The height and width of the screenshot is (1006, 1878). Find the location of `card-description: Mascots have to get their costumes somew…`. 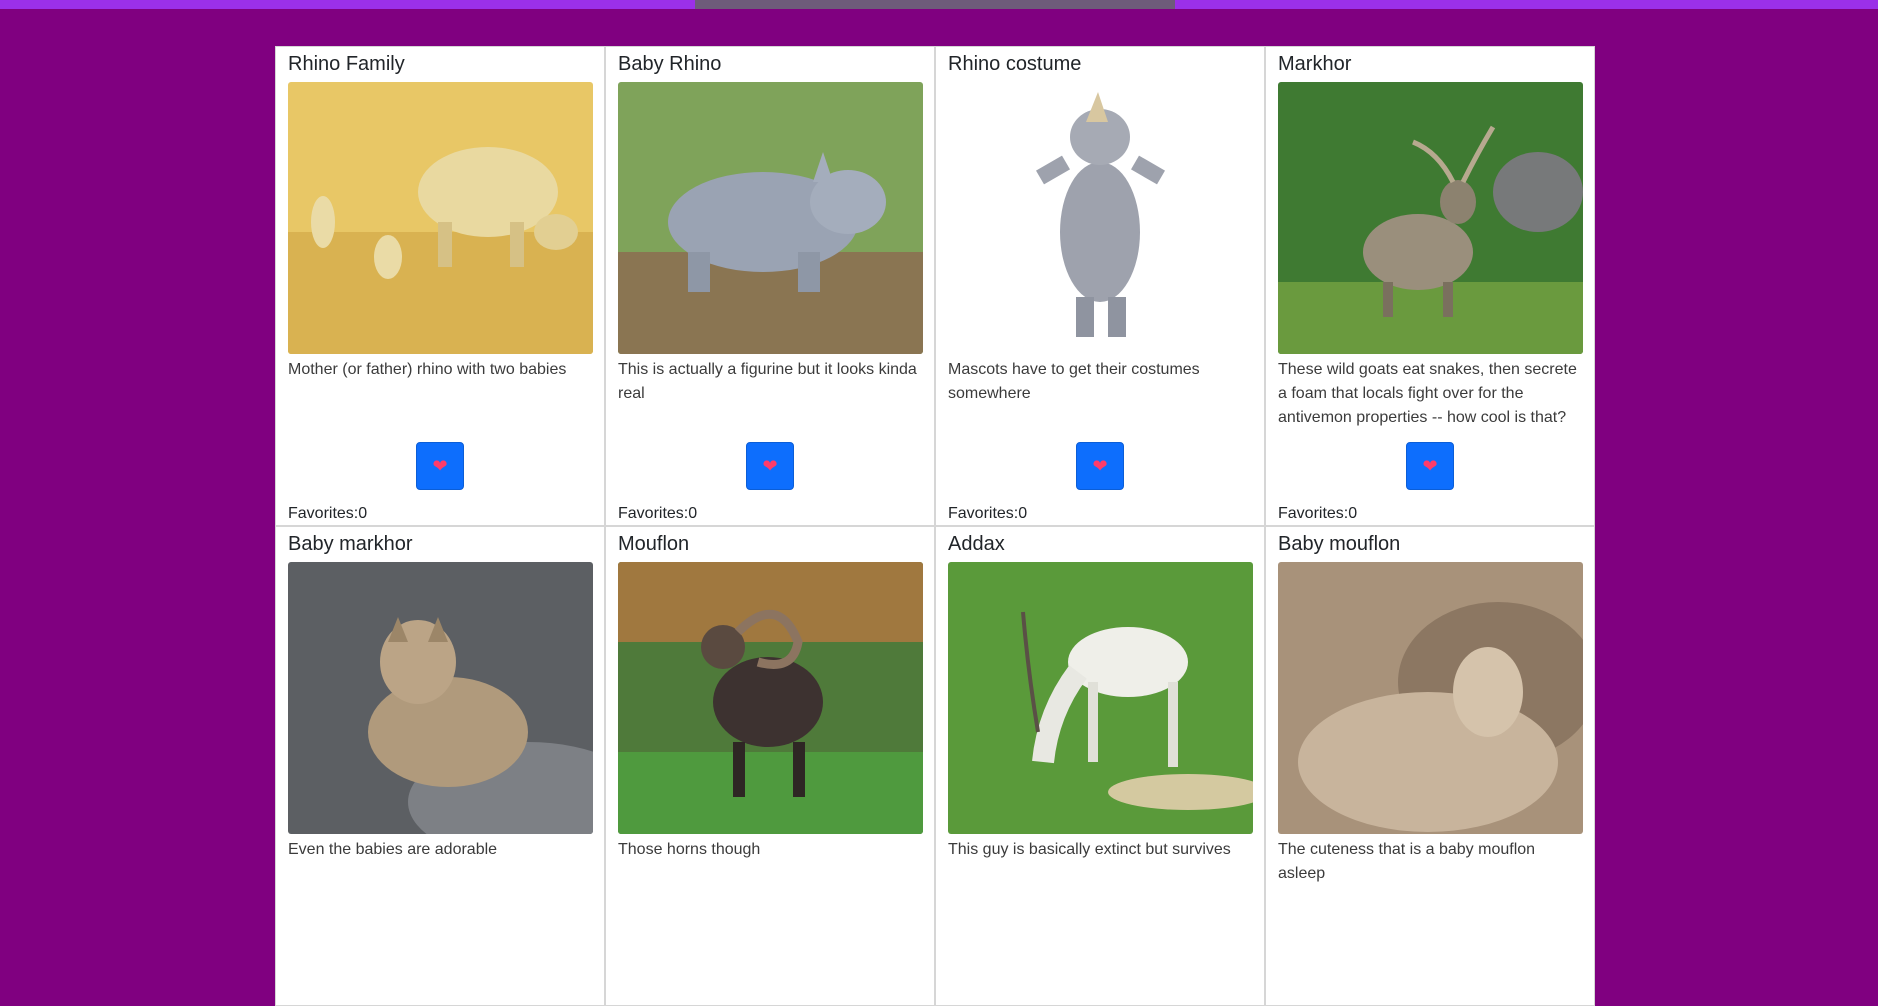

card-description: Mascots have to get their costumes somew… is located at coordinates (1074, 381).